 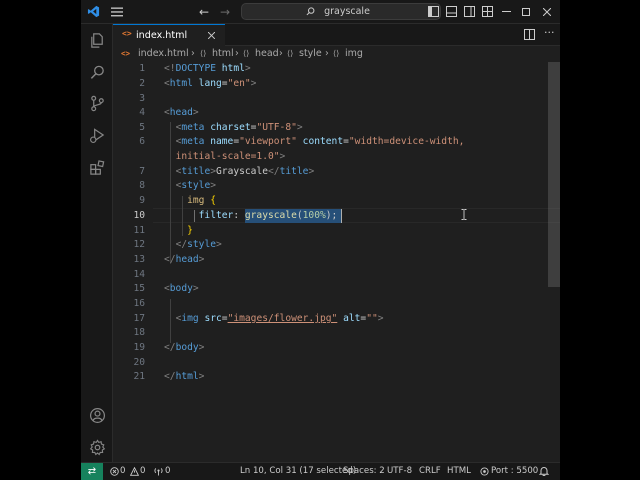 What do you see at coordinates (298, 471) in the screenshot?
I see `cursor-position: Ln 10, Col 31 (17 selected)` at bounding box center [298, 471].